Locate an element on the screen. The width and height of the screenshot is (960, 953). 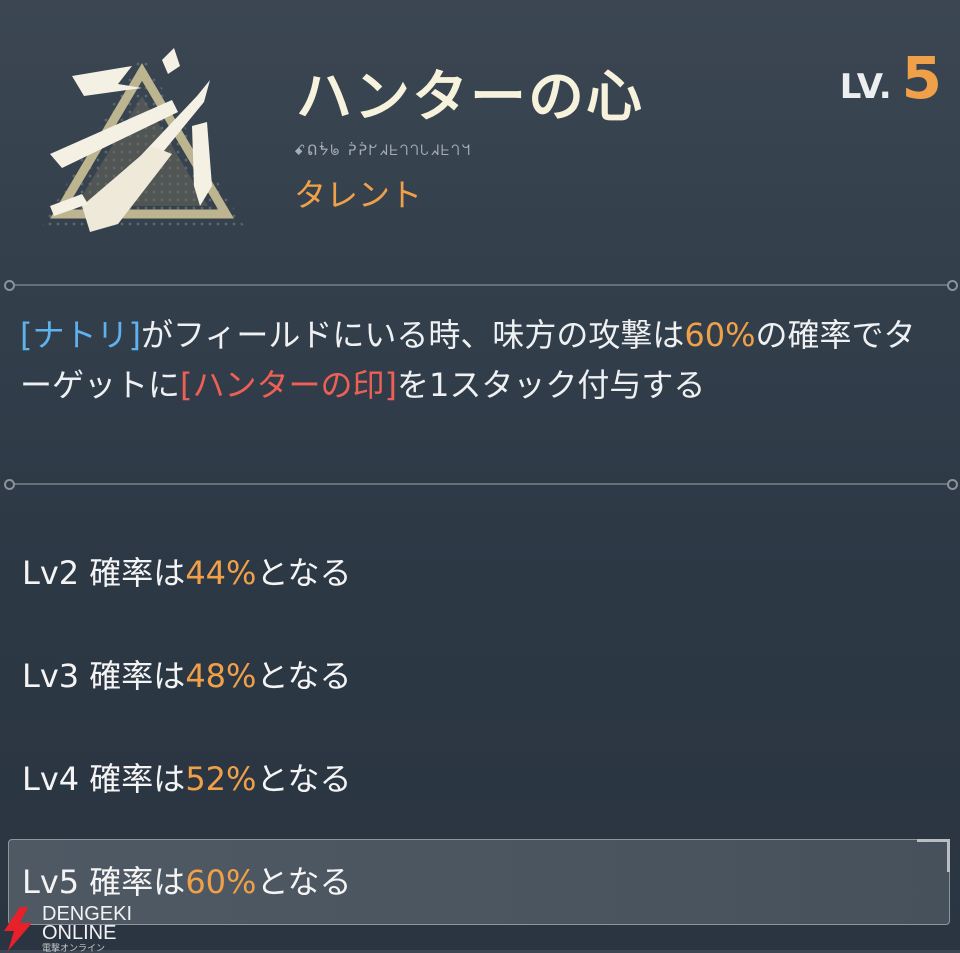
skill-title: ハンターの心 is located at coordinates (470, 97).